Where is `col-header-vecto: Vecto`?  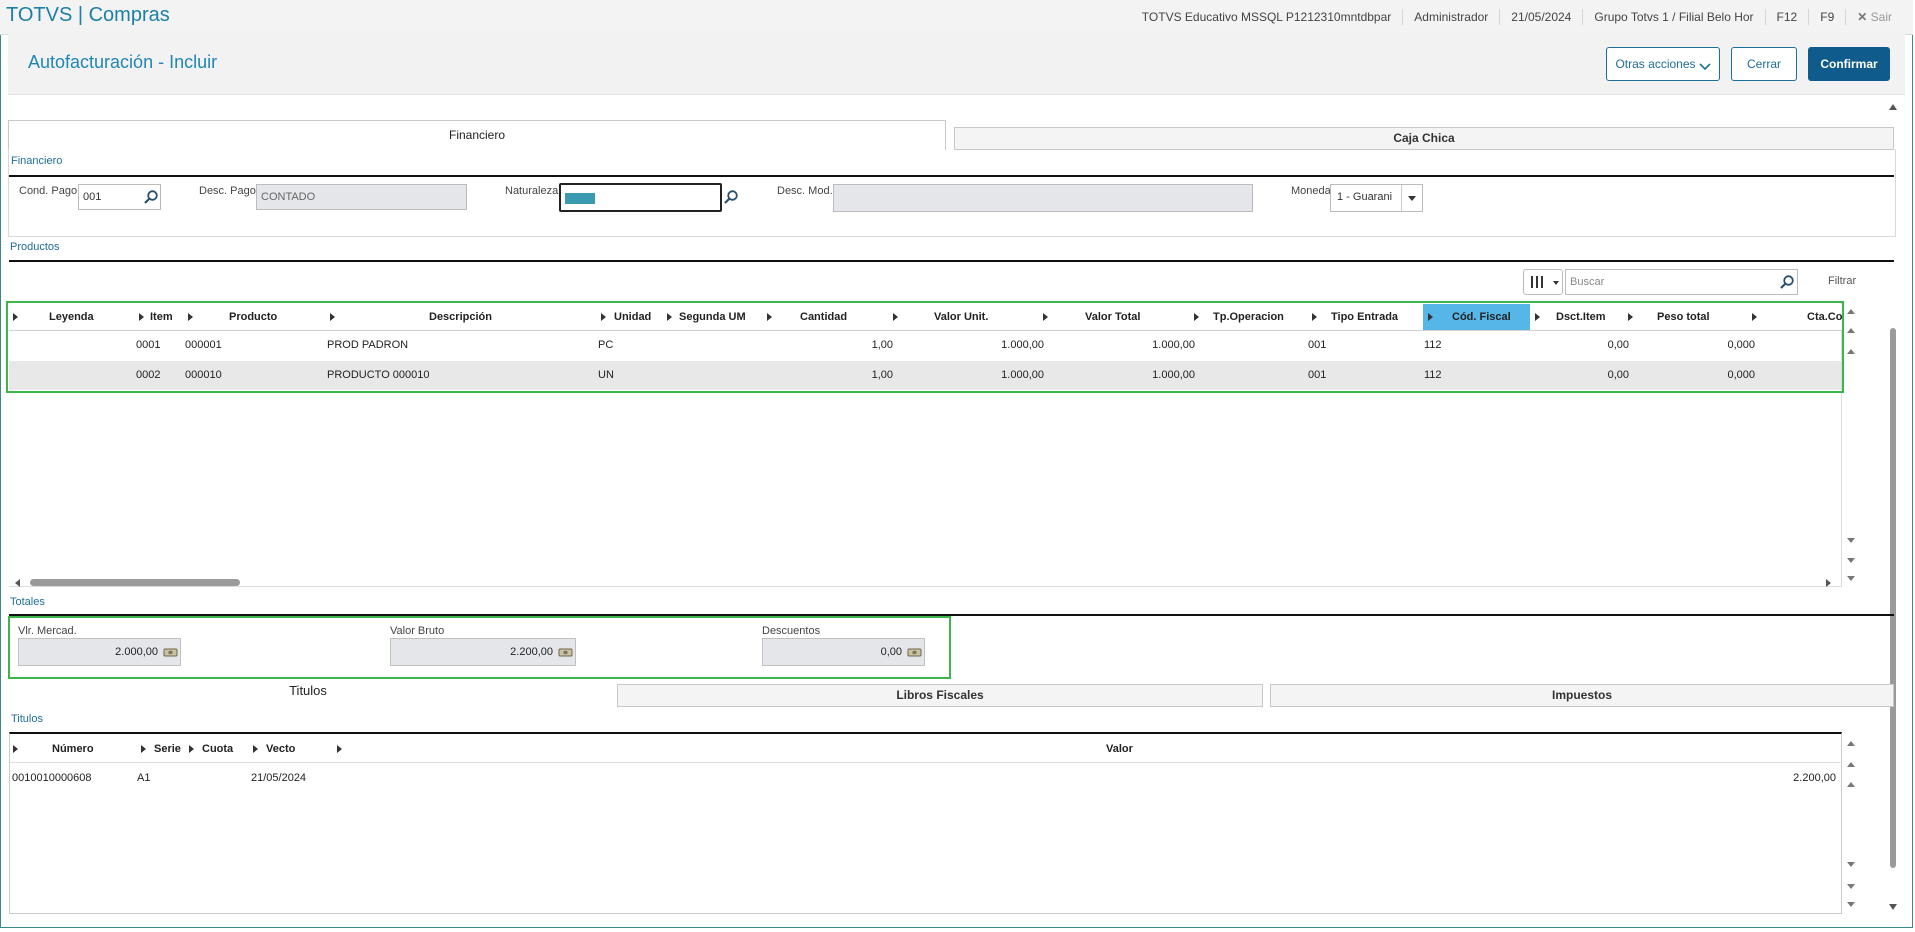 col-header-vecto: Vecto is located at coordinates (274, 749).